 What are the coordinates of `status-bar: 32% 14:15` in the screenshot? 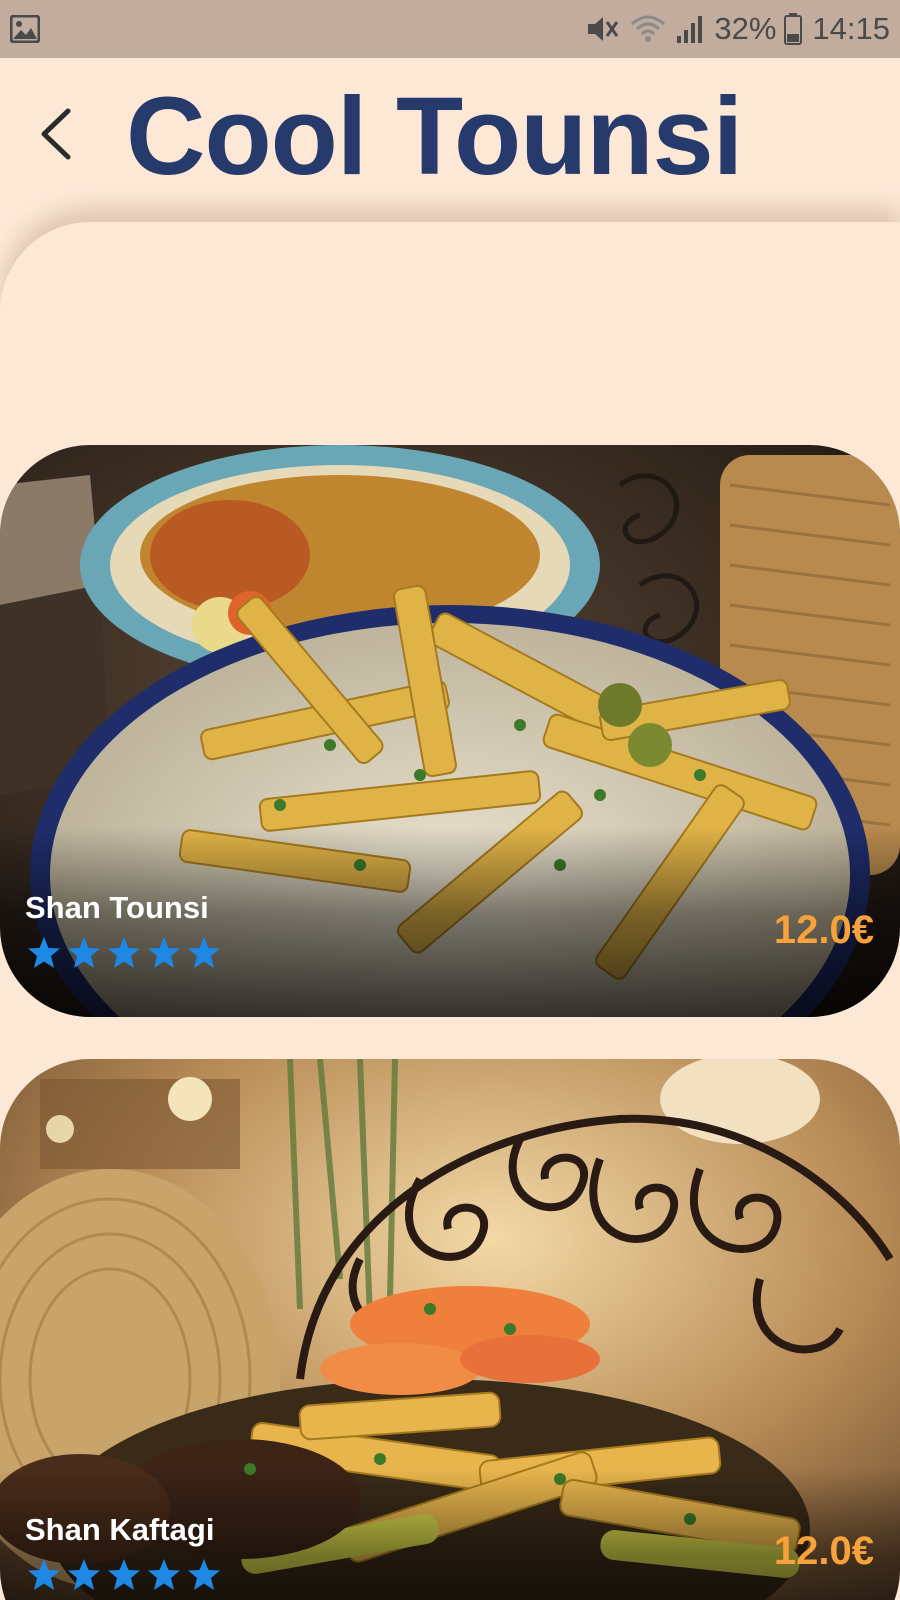 It's located at (450, 29).